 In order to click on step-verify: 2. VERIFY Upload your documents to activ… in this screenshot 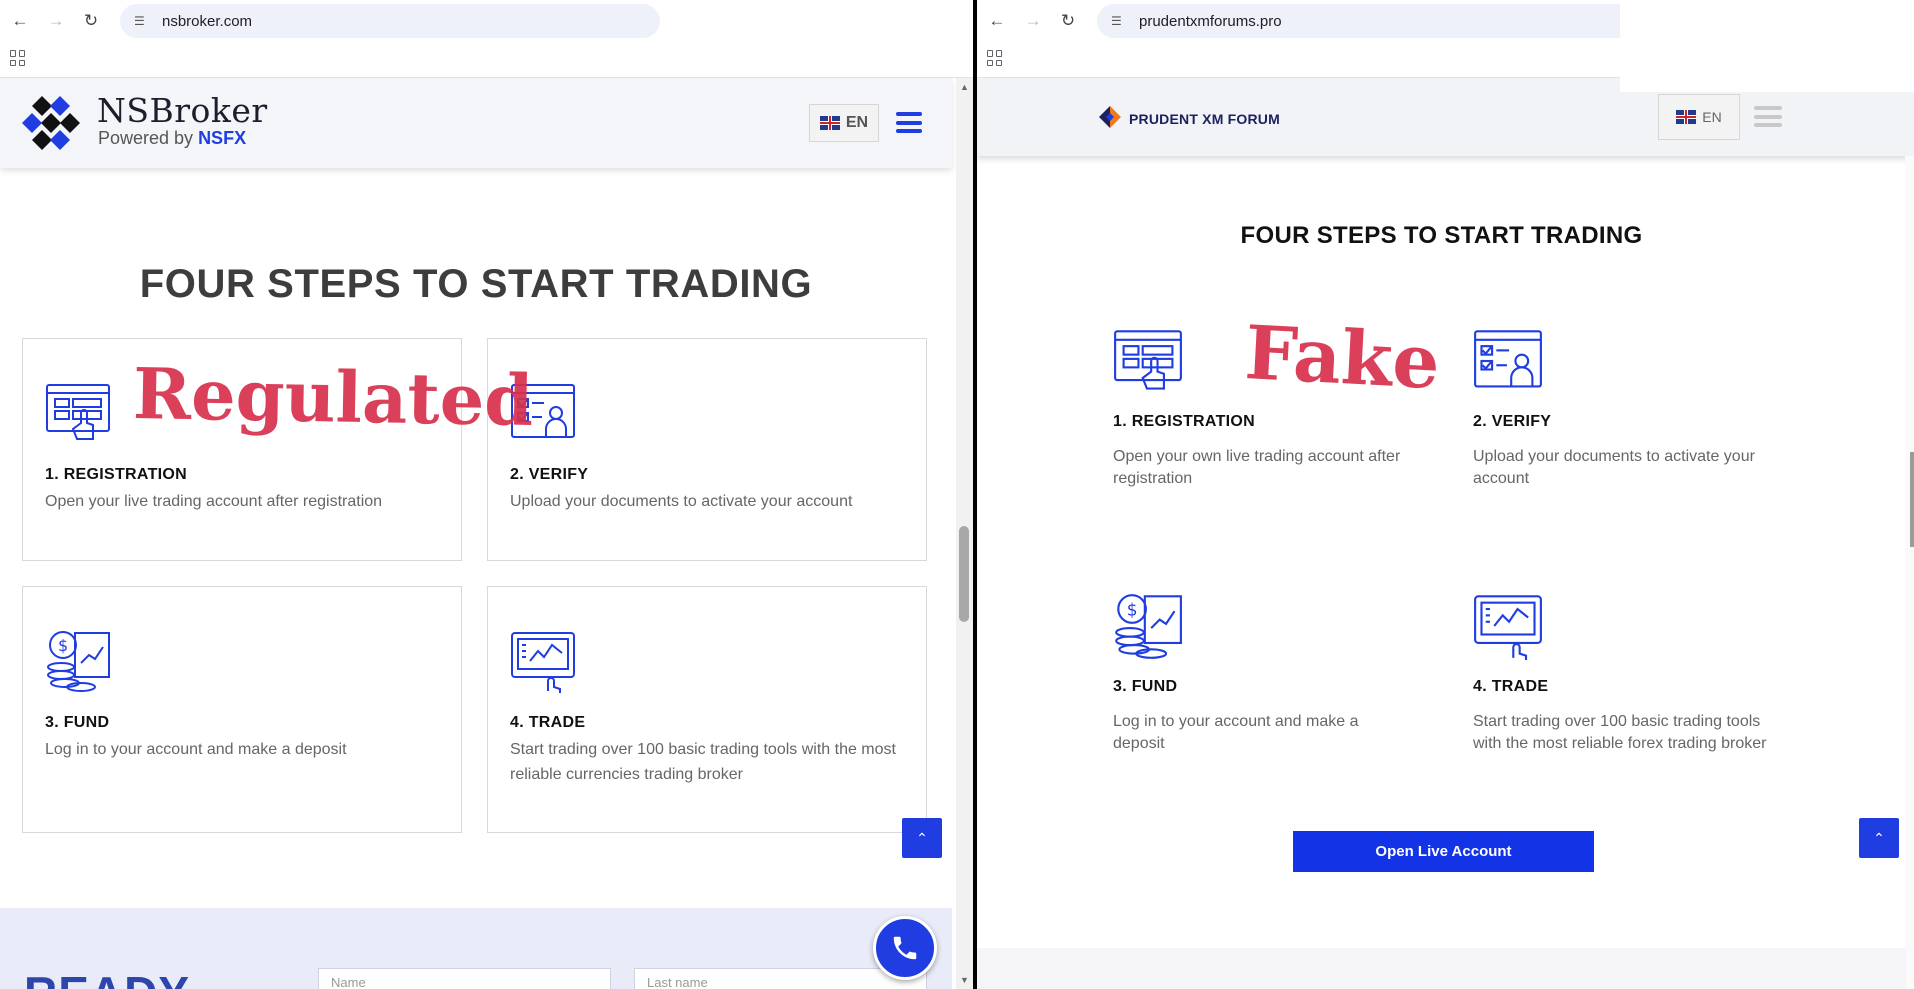, I will do `click(1623, 412)`.